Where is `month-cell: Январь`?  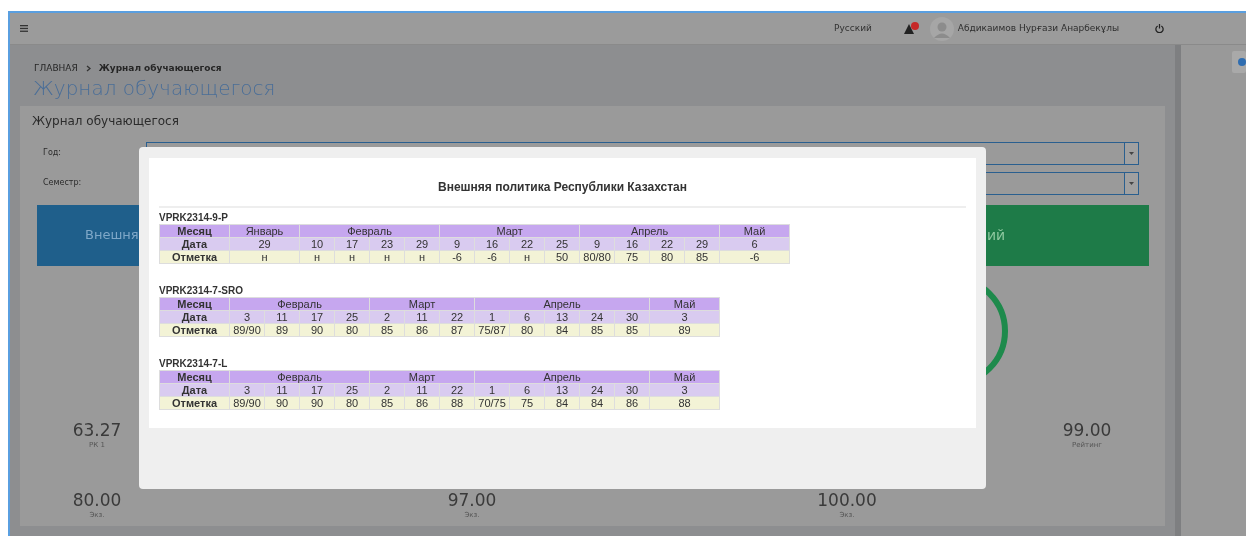
month-cell: Январь is located at coordinates (264, 231).